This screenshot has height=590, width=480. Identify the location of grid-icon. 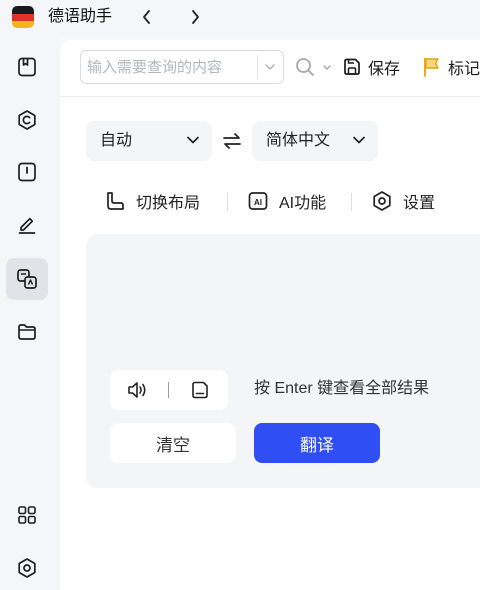
(27, 515).